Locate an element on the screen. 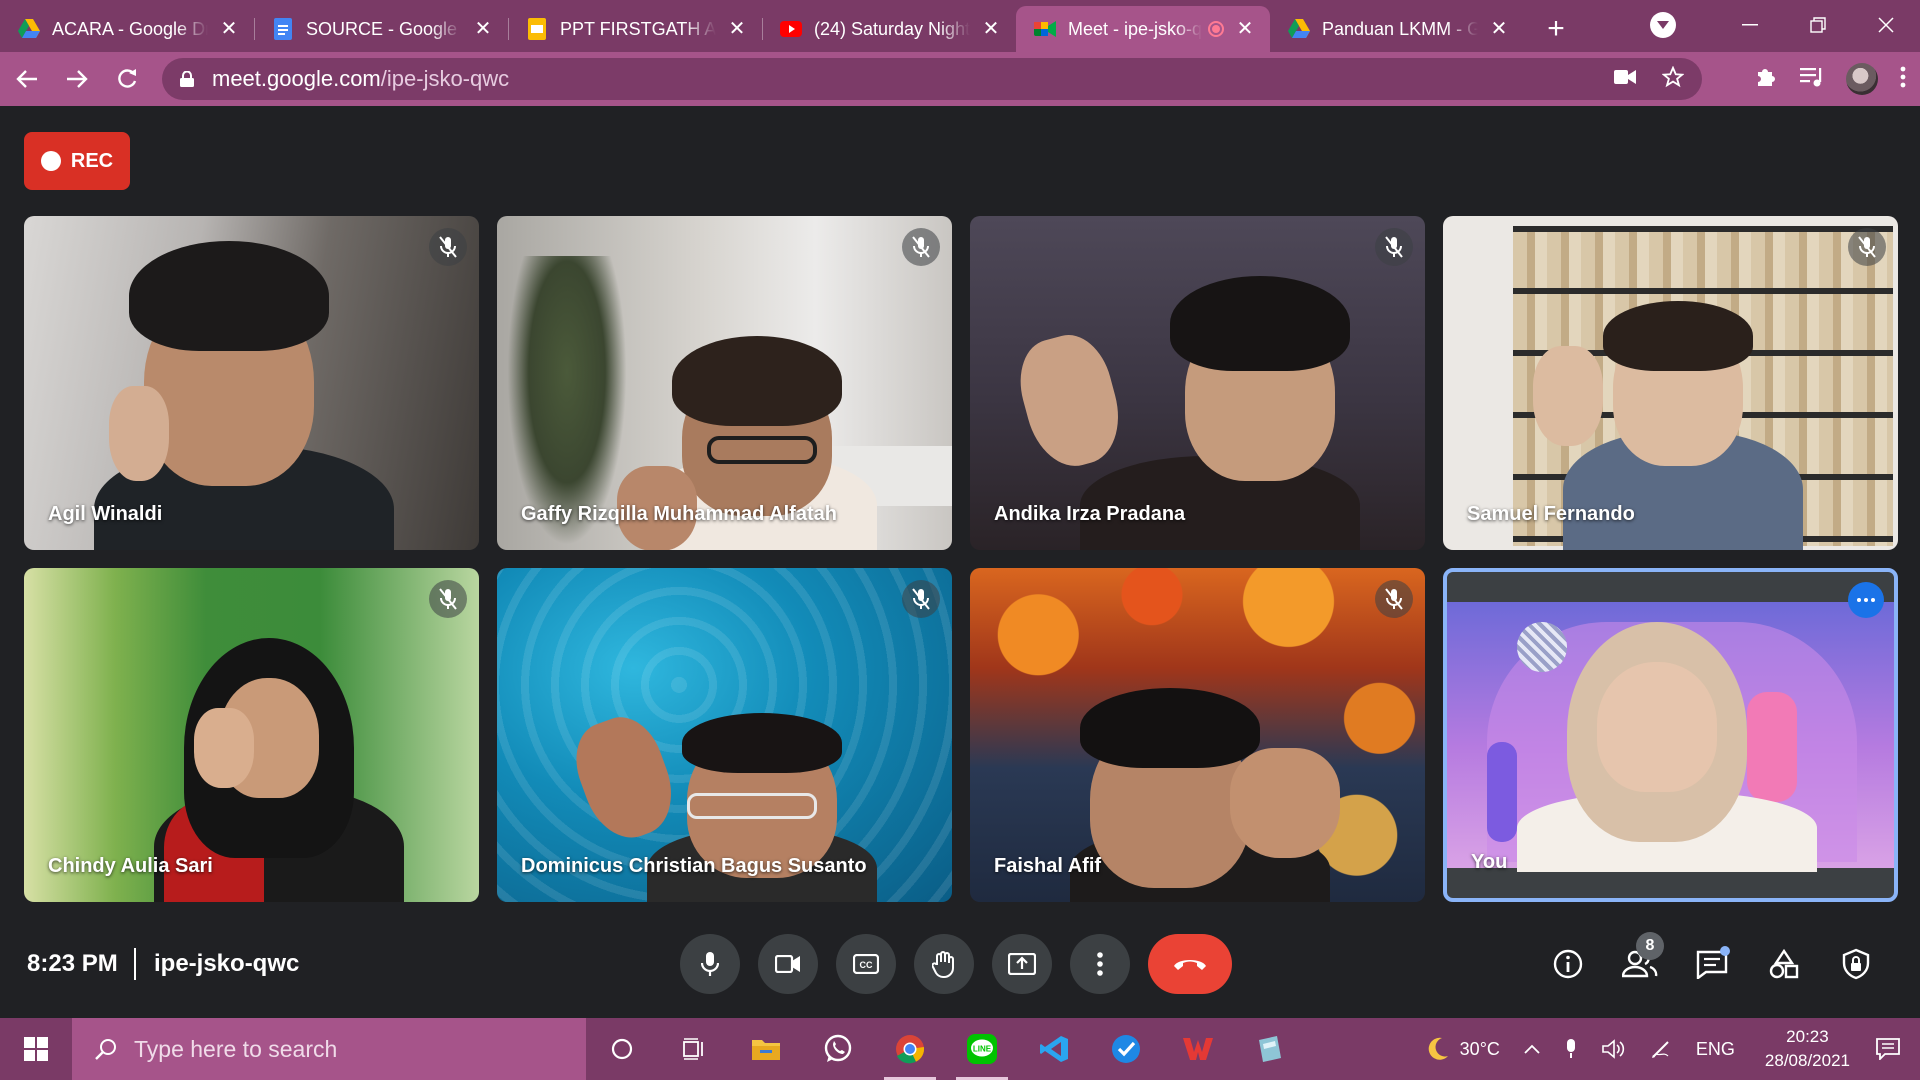 The image size is (1920, 1080). back-button is located at coordinates (27, 79).